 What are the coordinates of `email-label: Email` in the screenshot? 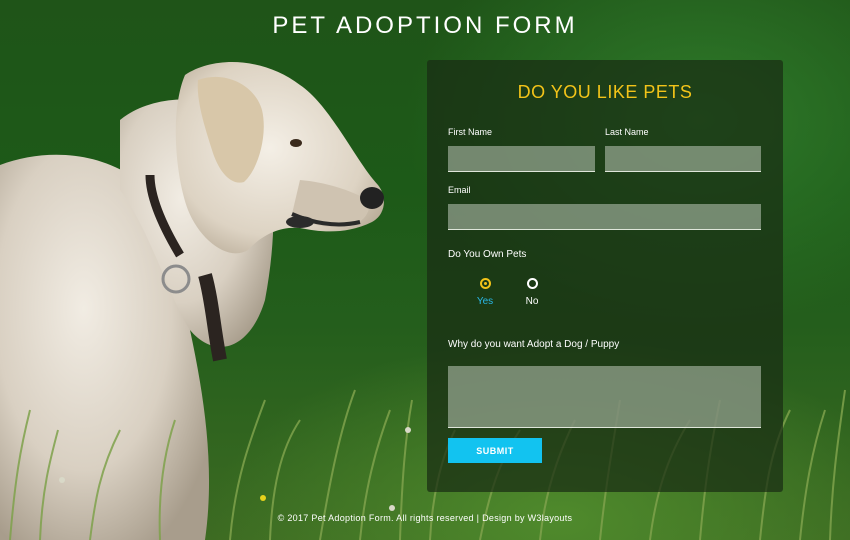 It's located at (459, 190).